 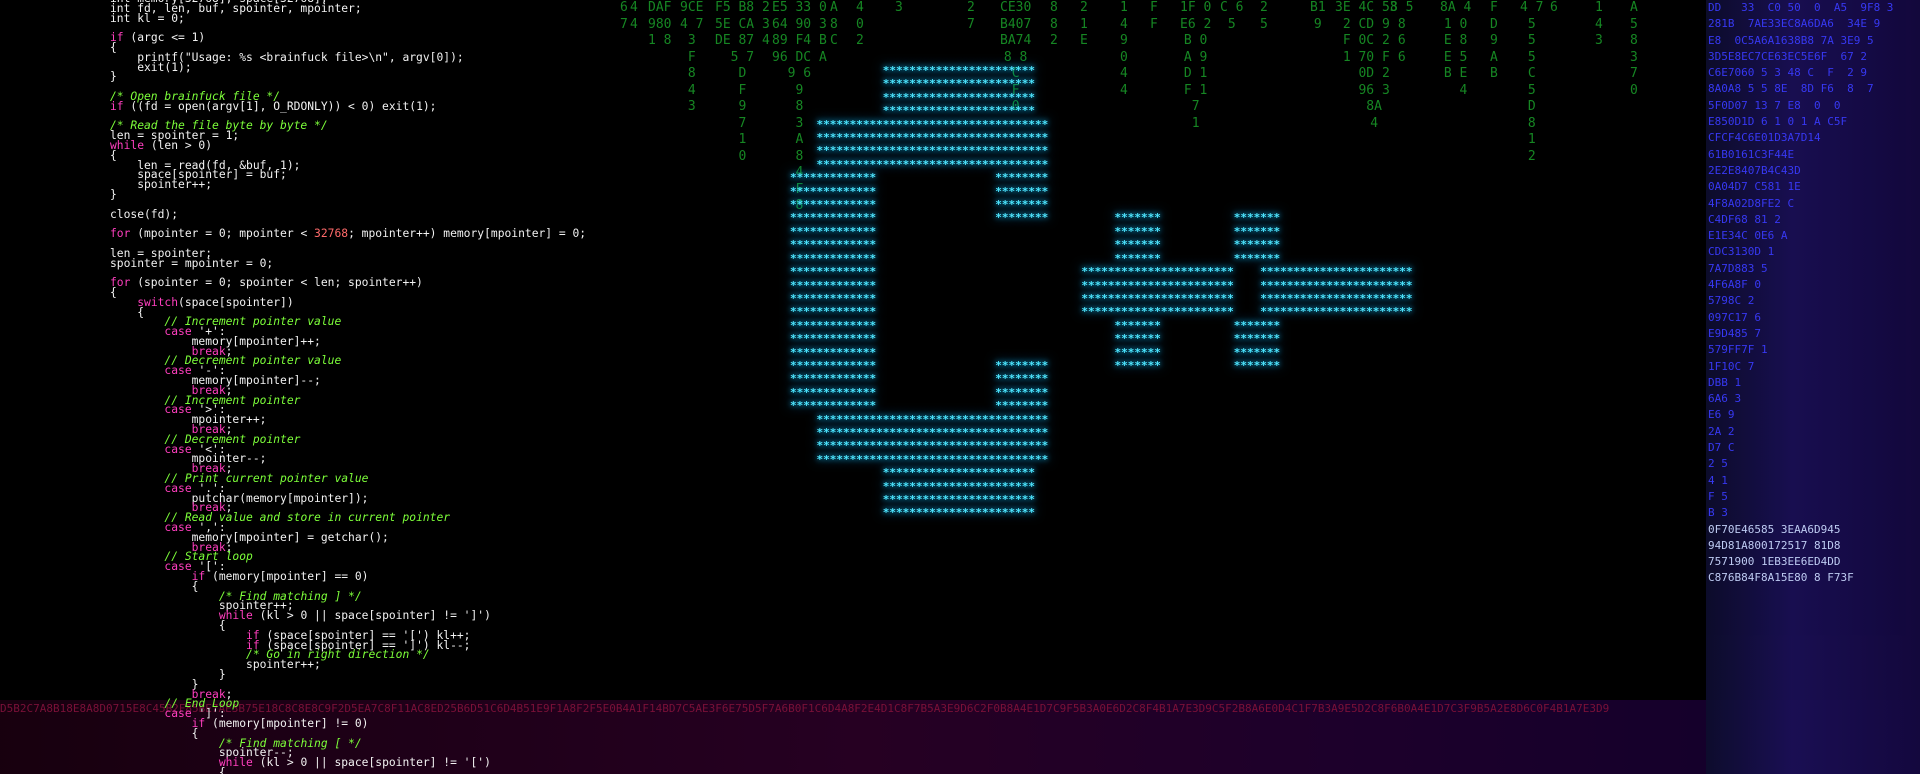 I want to click on code-line: switch(space[spointer]), so click(x=430, y=302).